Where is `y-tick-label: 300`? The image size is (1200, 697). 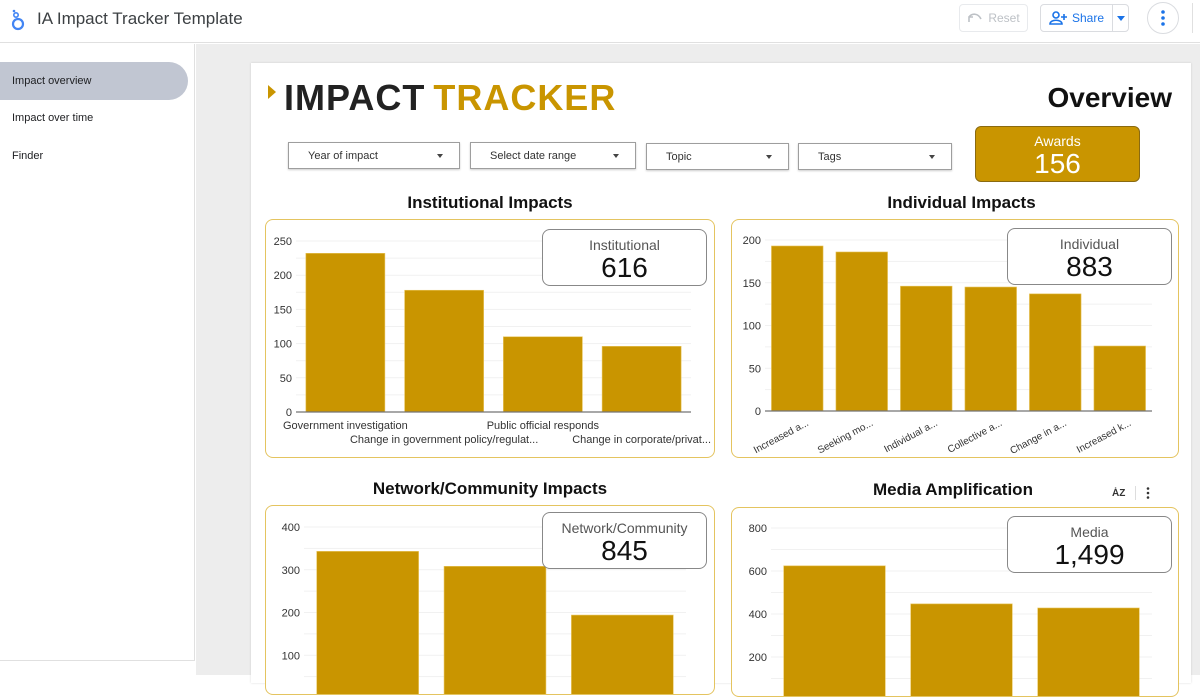
y-tick-label: 300 is located at coordinates (291, 571).